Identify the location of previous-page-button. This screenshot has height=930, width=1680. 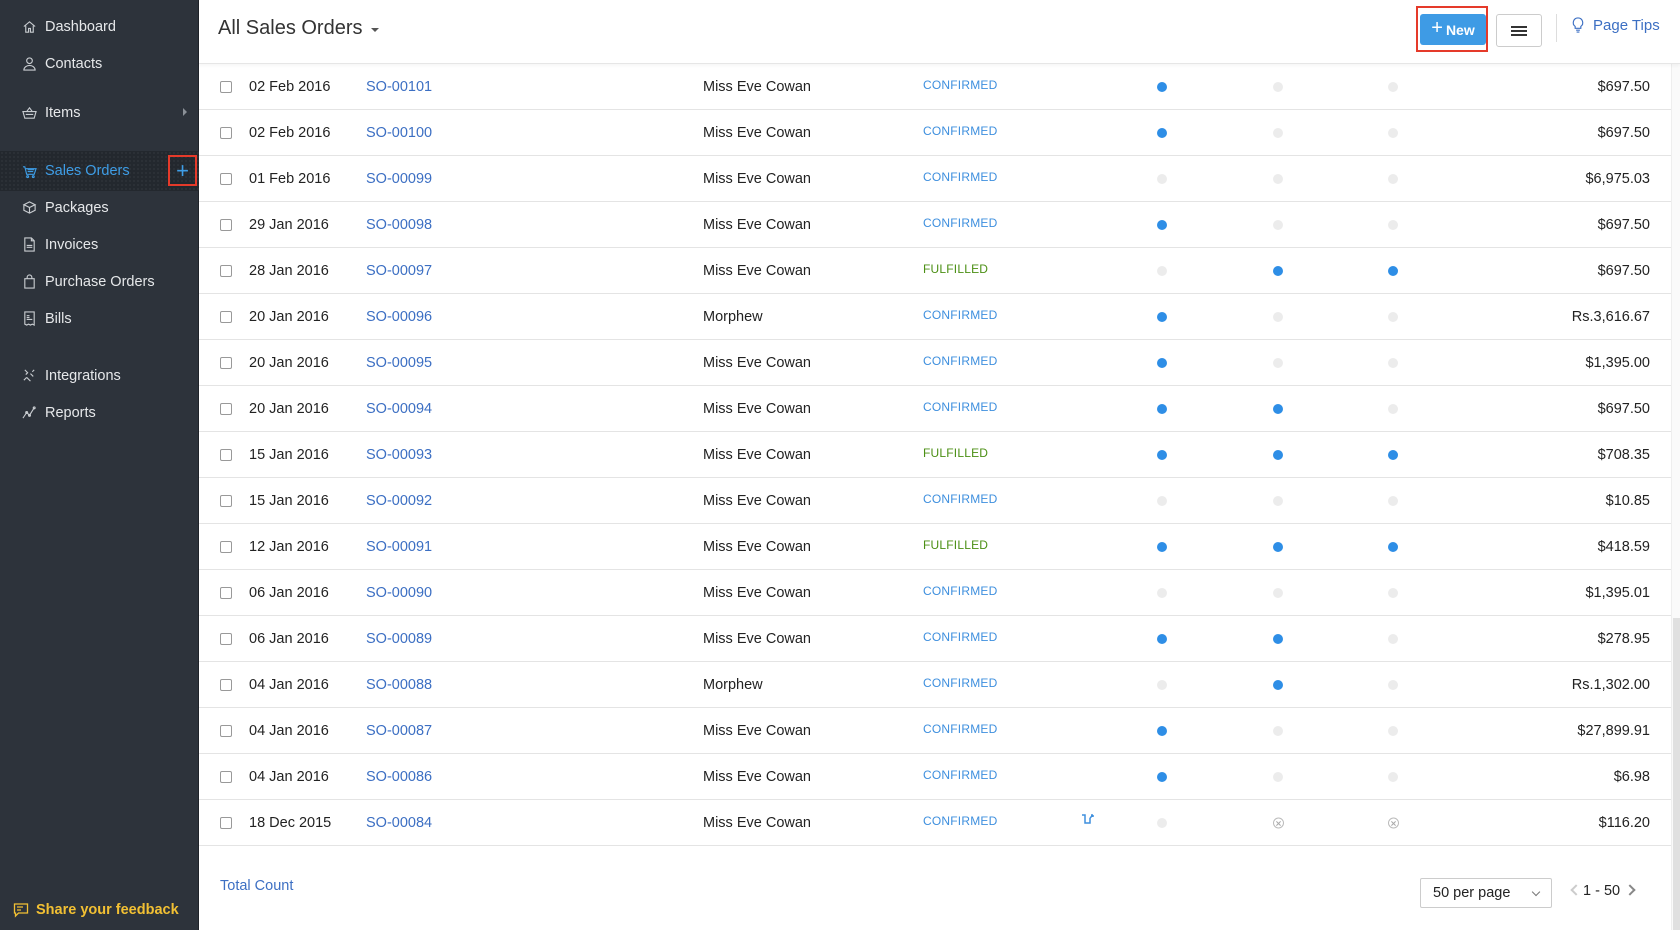
(1576, 890).